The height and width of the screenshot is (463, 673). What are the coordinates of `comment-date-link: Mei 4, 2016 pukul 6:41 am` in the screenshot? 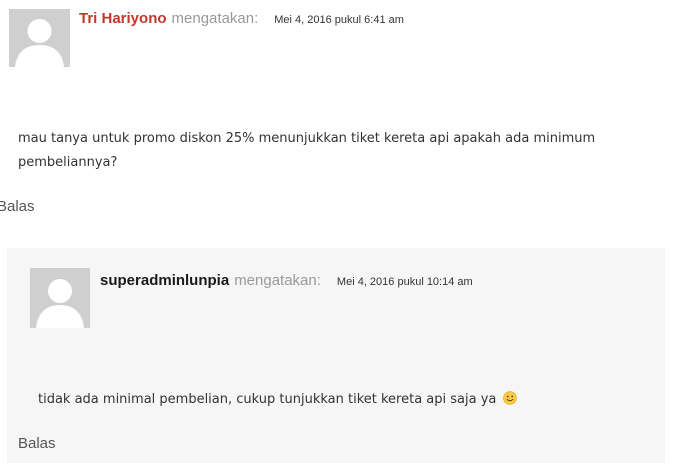 It's located at (339, 20).